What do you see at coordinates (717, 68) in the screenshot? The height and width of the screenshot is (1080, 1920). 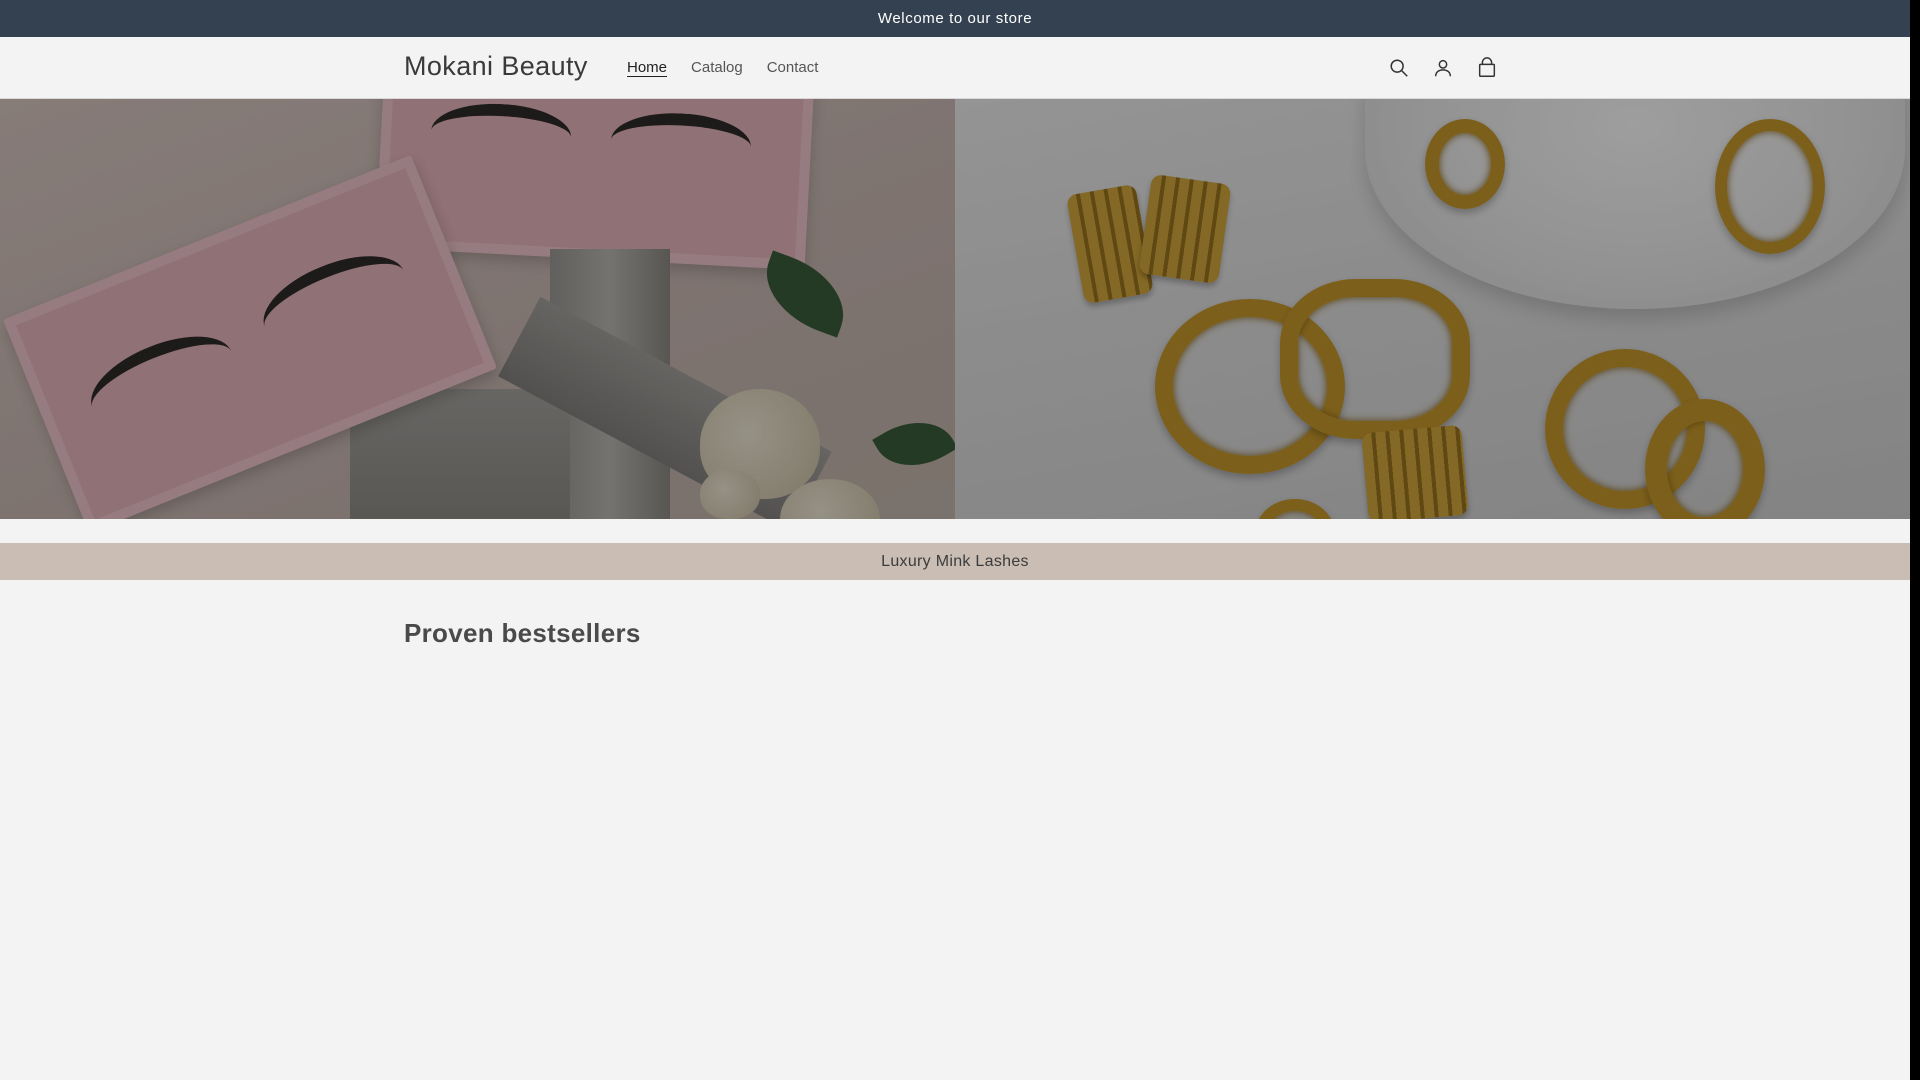 I see `nav-catalog: Catalog` at bounding box center [717, 68].